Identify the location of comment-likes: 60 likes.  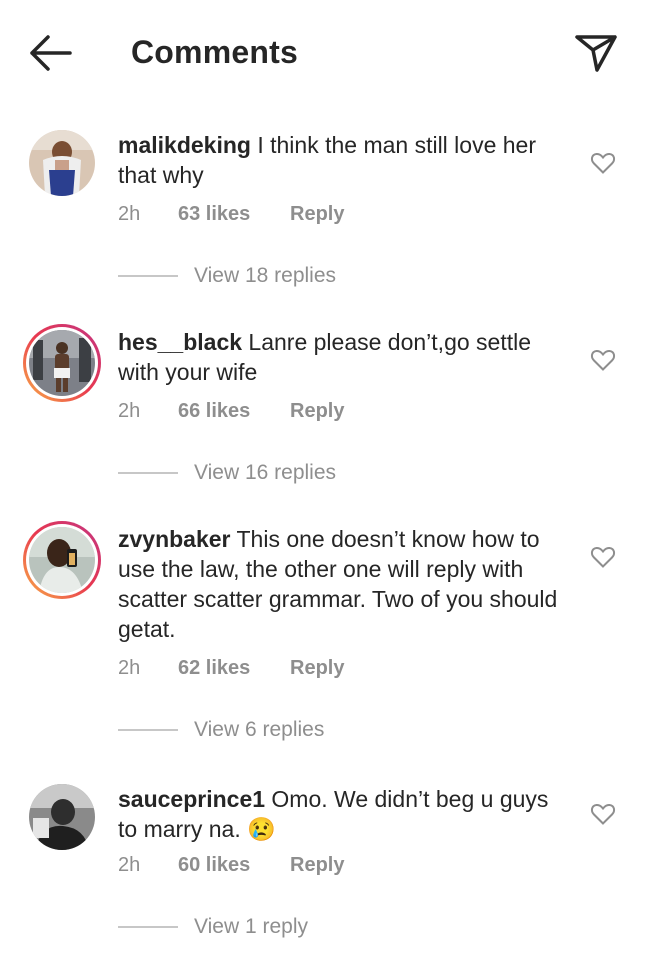
(234, 865).